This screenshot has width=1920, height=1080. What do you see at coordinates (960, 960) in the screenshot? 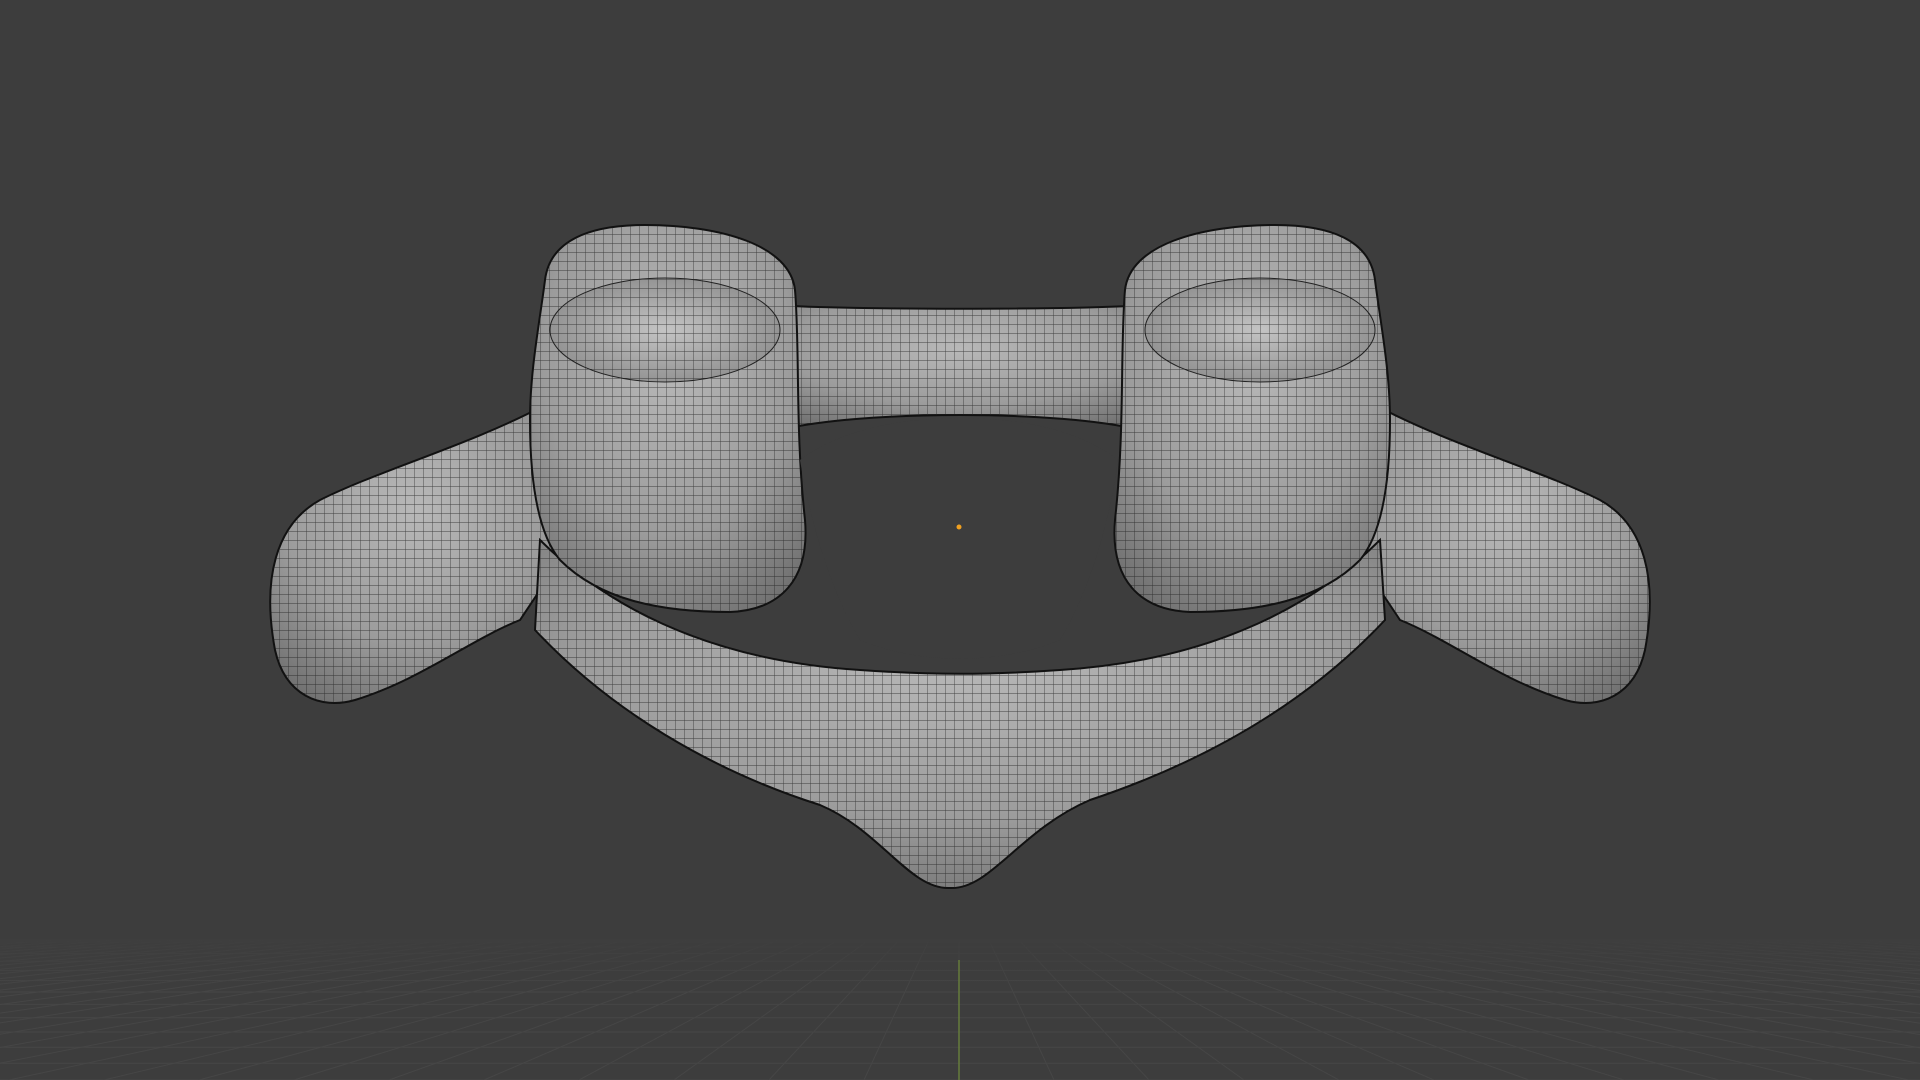
I see `floor-grid-fade` at bounding box center [960, 960].